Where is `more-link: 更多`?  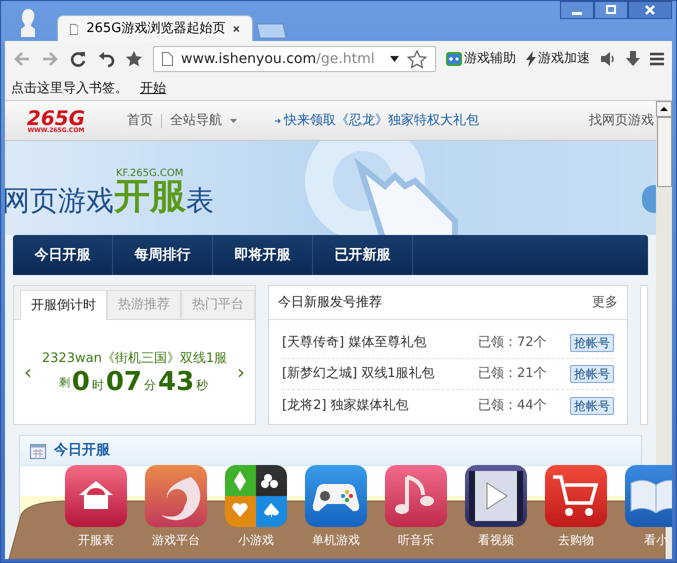
more-link: 更多 is located at coordinates (605, 302).